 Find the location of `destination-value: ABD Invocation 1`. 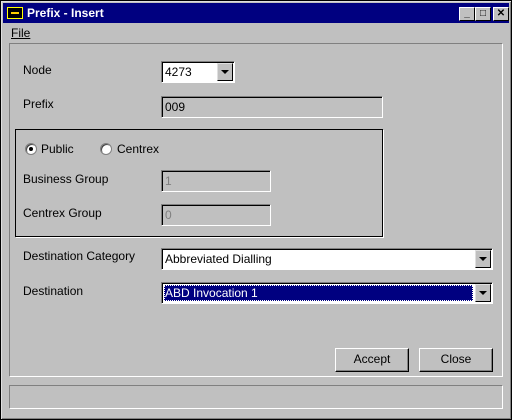

destination-value: ABD Invocation 1 is located at coordinates (211, 293).